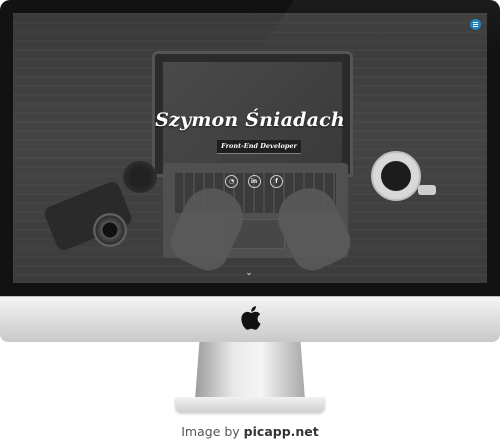  I want to click on credit-prefix: Image by, so click(212, 431).